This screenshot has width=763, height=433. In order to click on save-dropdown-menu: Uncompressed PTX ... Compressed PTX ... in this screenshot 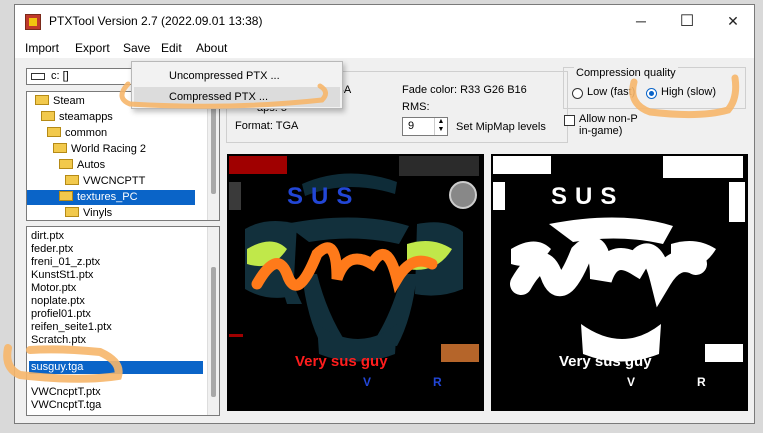, I will do `click(237, 85)`.